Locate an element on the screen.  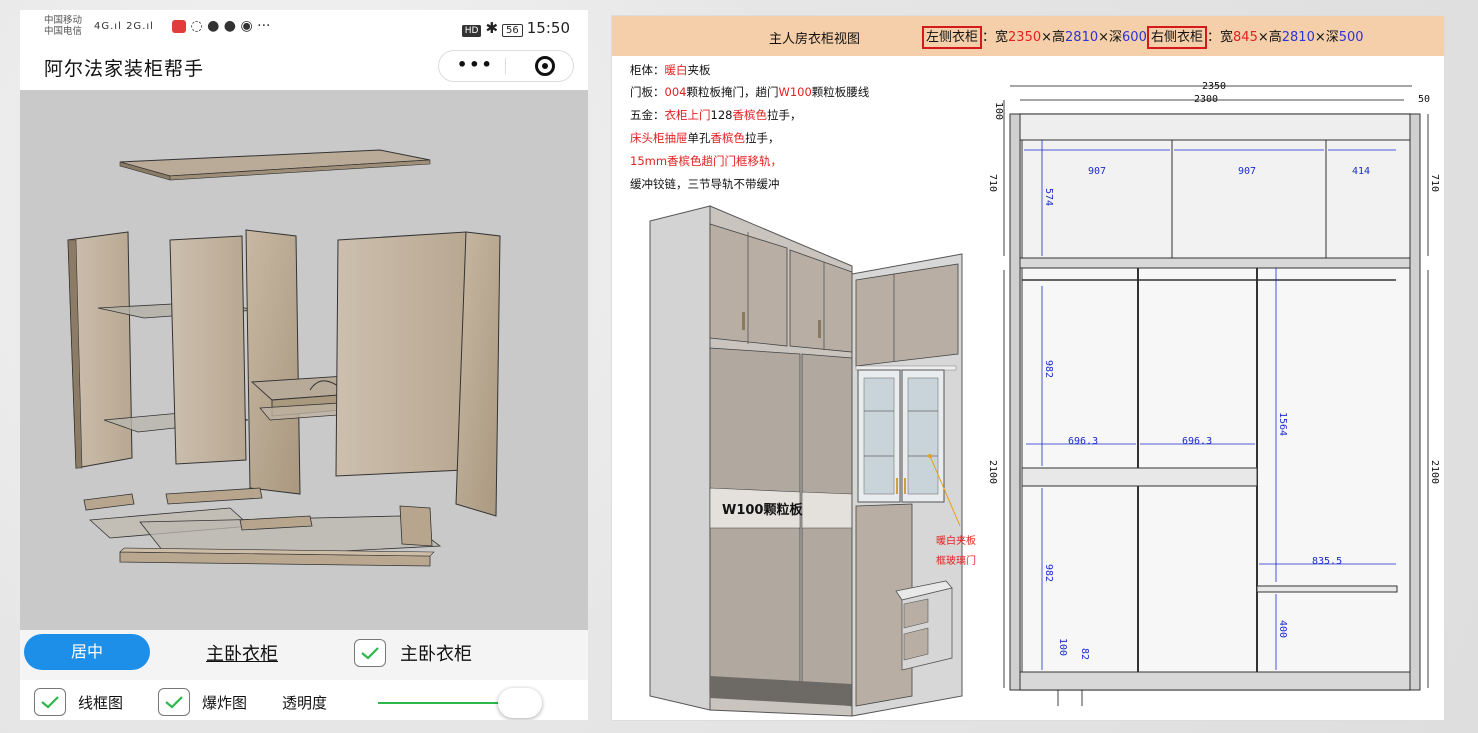
dim-bottom-height: 400 is located at coordinates (1282, 629).